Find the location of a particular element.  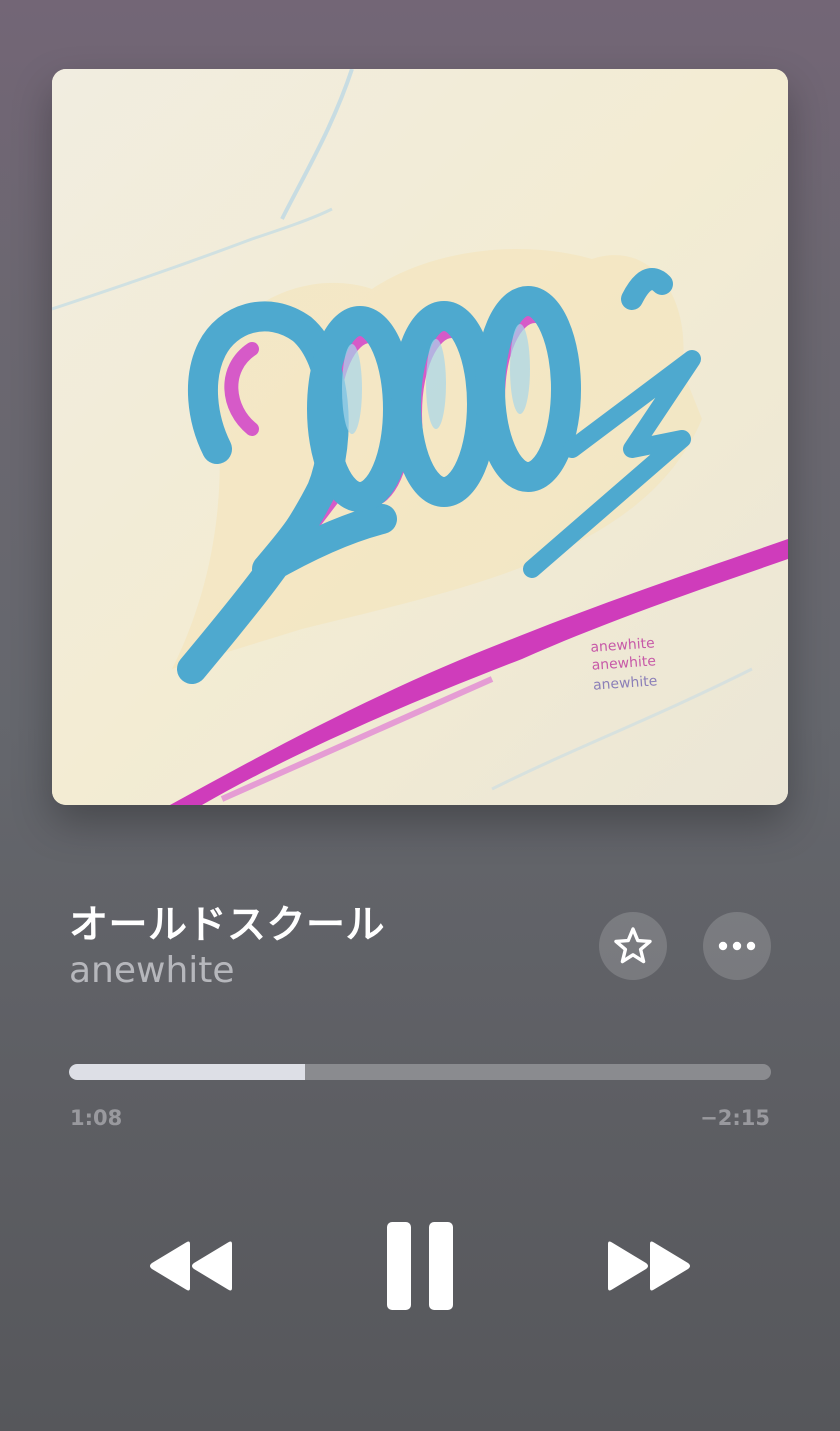

playback-scrubber is located at coordinates (420, 1072).